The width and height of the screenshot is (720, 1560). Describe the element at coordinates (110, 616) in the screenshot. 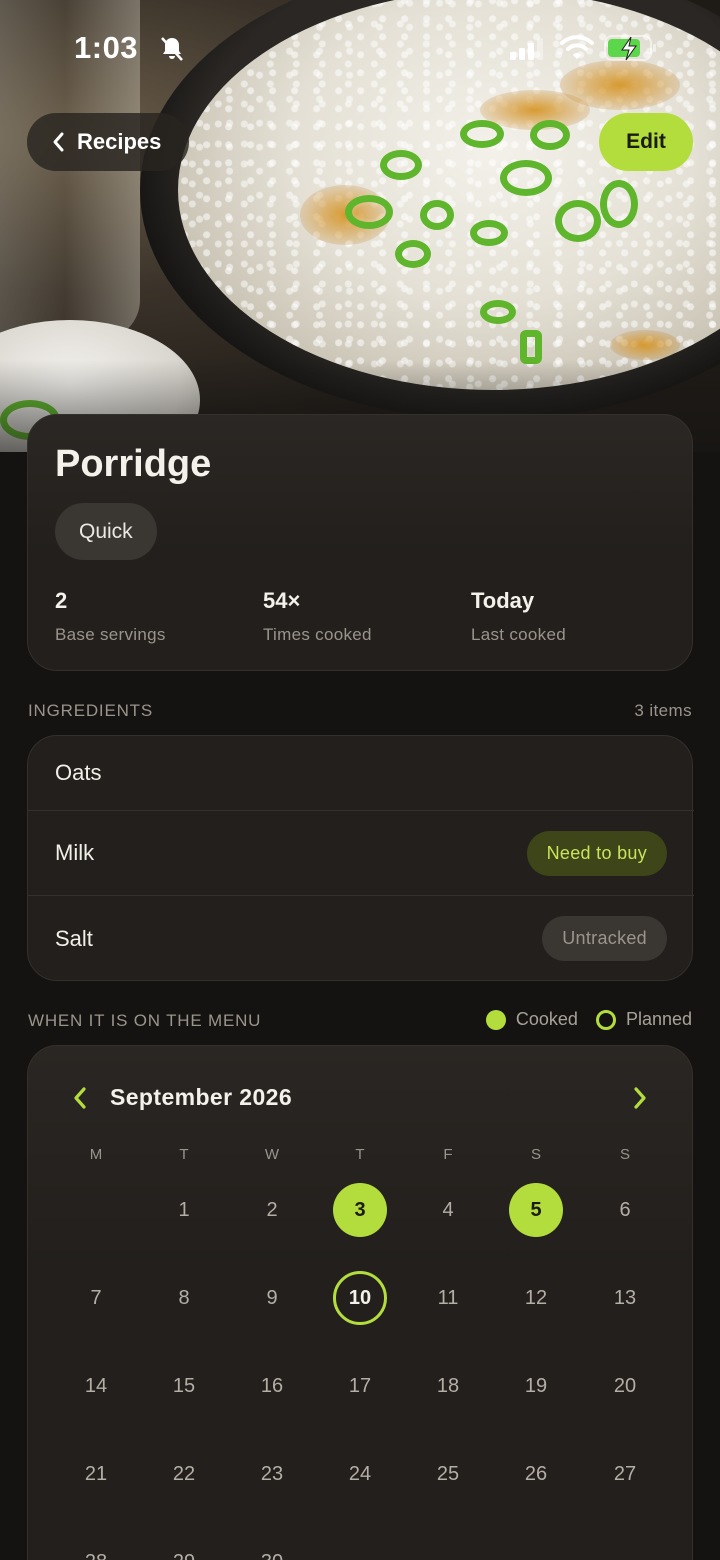

I see `stat-base-servings: 2 Base servings` at that location.